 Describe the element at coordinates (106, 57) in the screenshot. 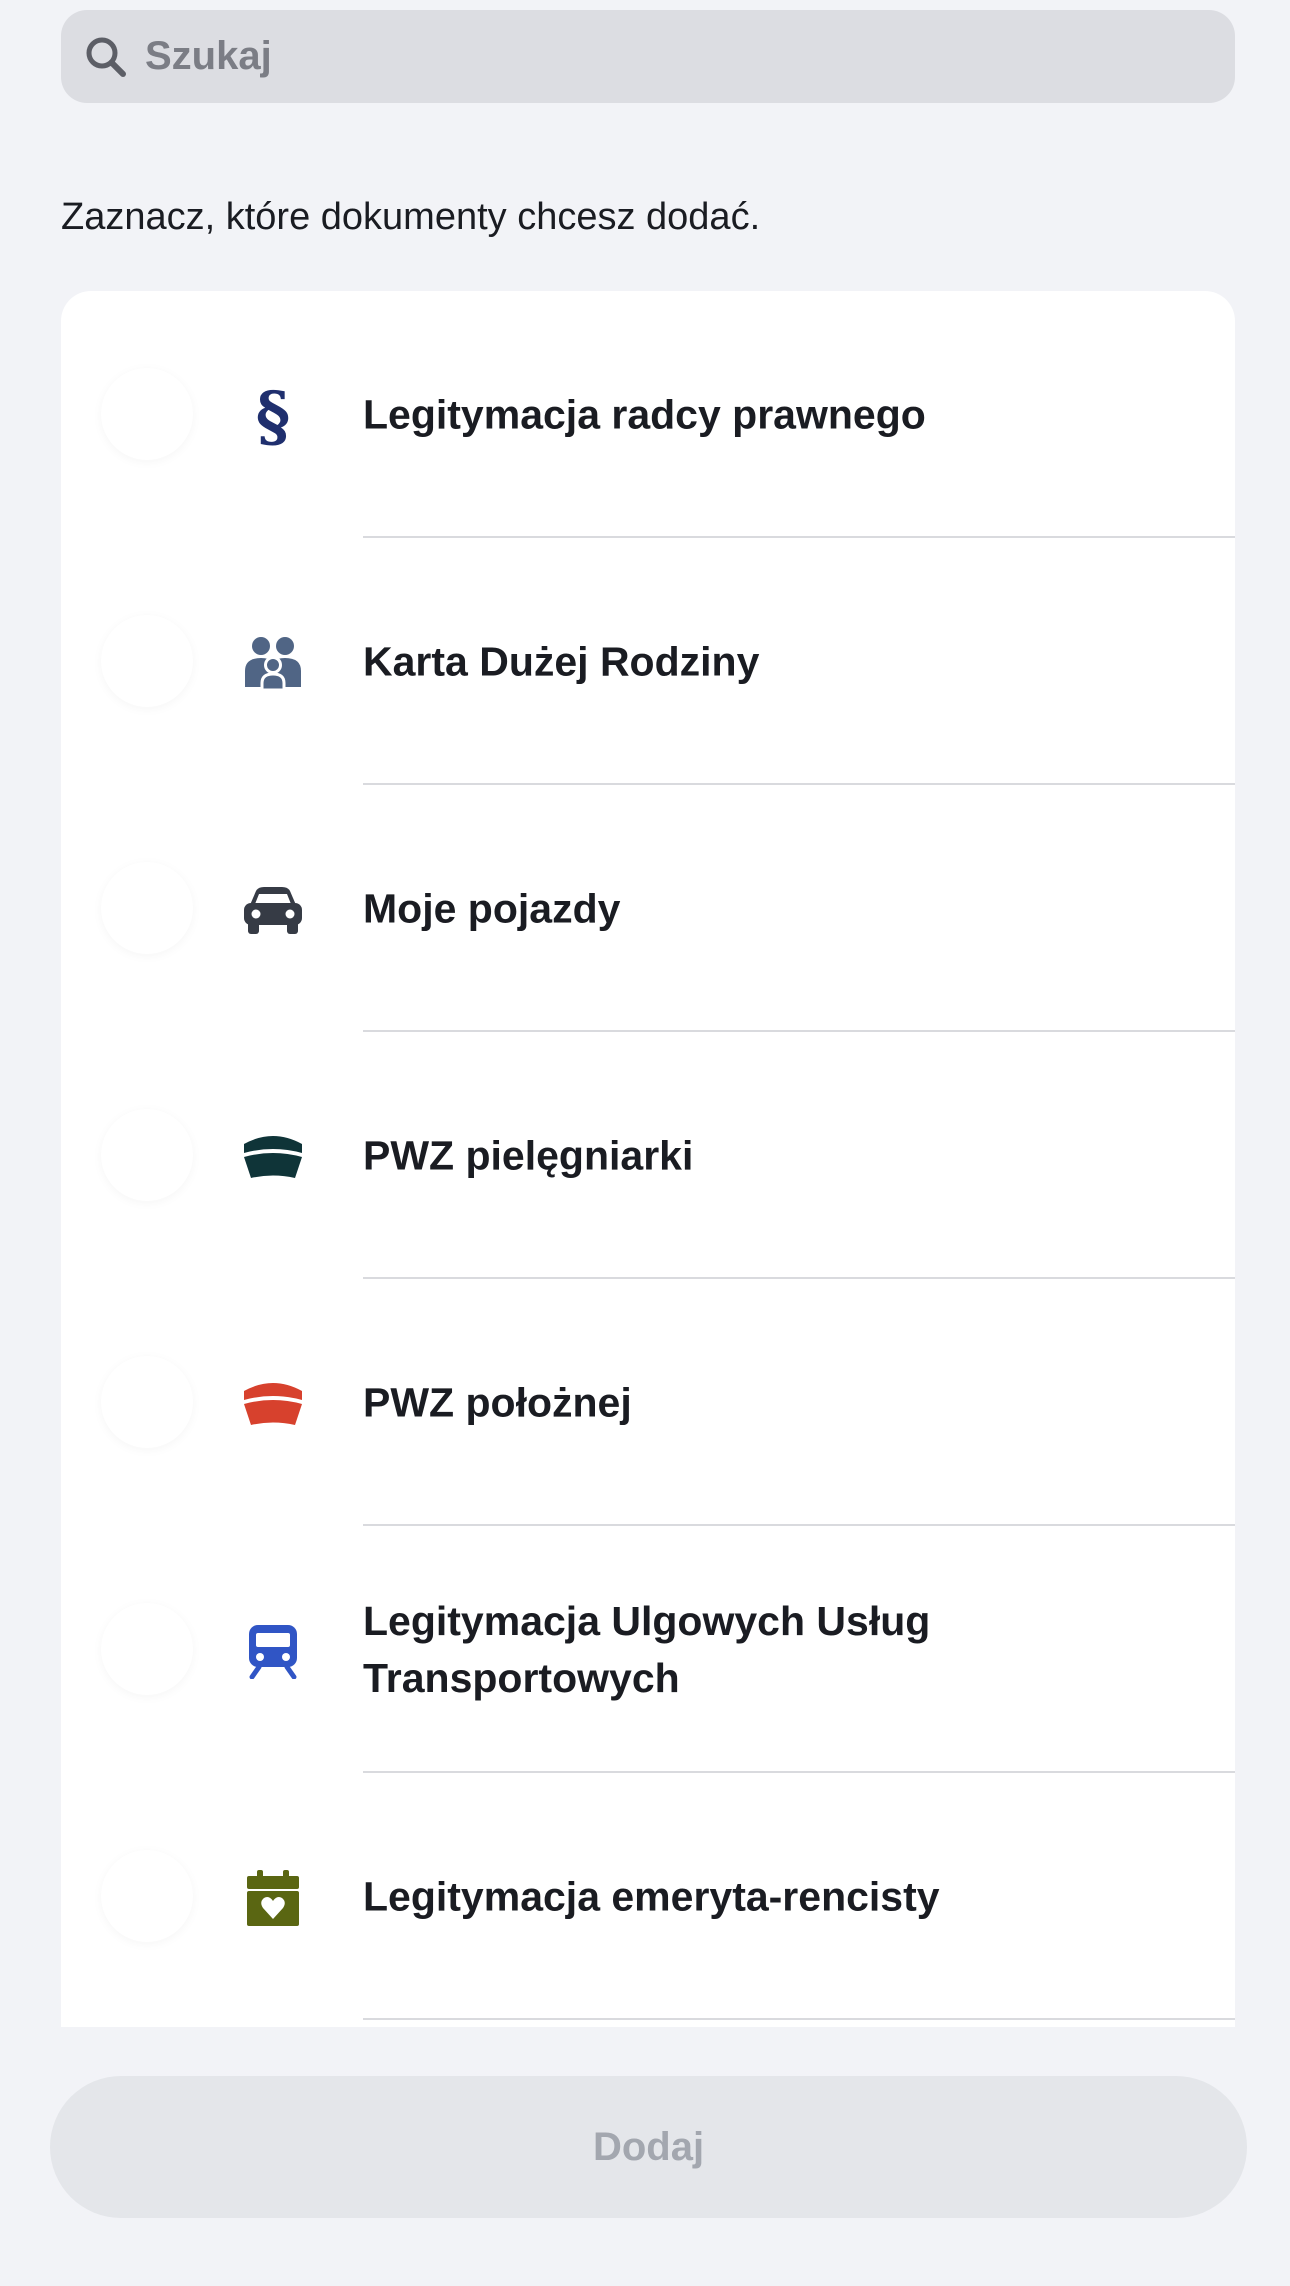

I see `search-icon` at that location.